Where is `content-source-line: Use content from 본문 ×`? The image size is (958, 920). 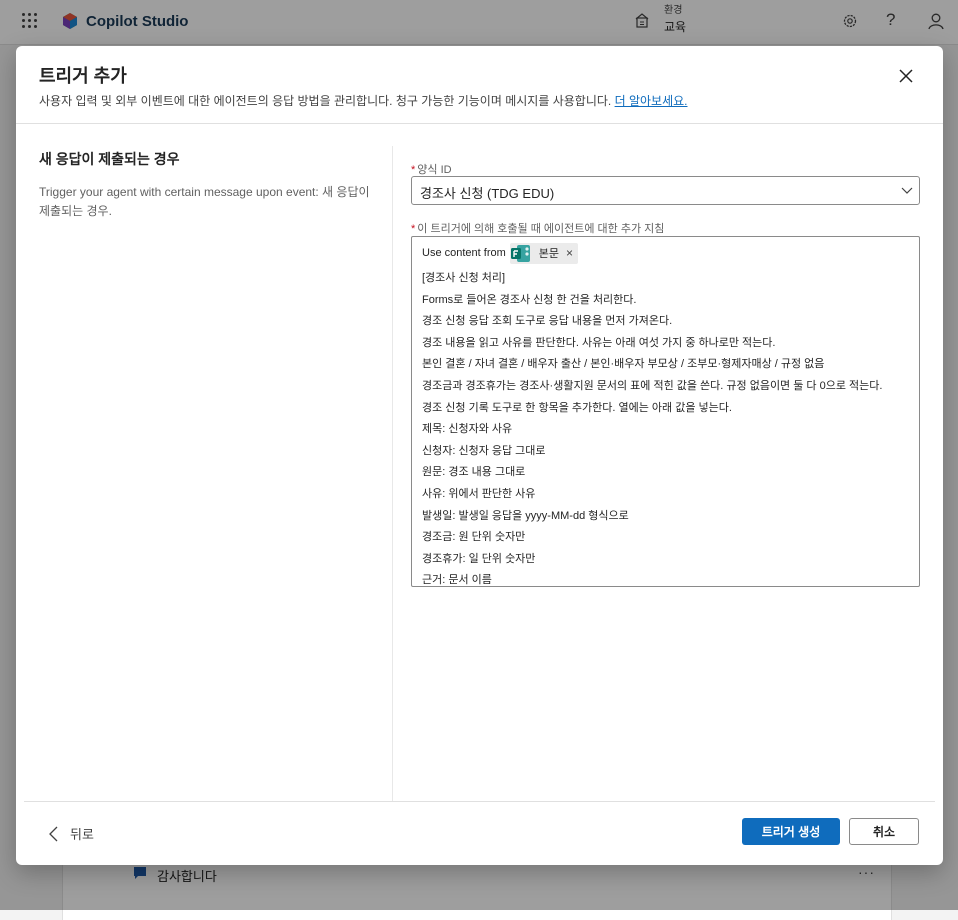
content-source-line: Use content from 본문 × is located at coordinates (500, 253).